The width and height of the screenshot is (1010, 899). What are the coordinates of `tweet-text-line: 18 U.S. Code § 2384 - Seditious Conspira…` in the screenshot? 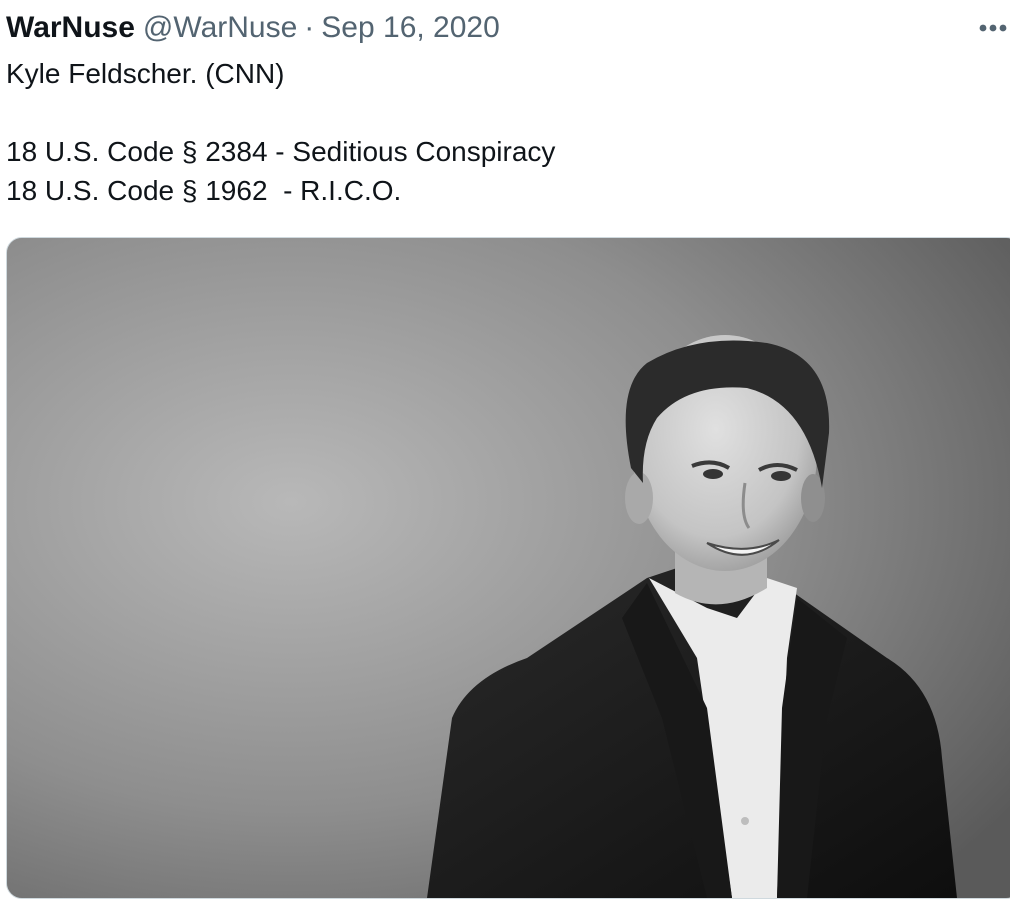 It's located at (281, 151).